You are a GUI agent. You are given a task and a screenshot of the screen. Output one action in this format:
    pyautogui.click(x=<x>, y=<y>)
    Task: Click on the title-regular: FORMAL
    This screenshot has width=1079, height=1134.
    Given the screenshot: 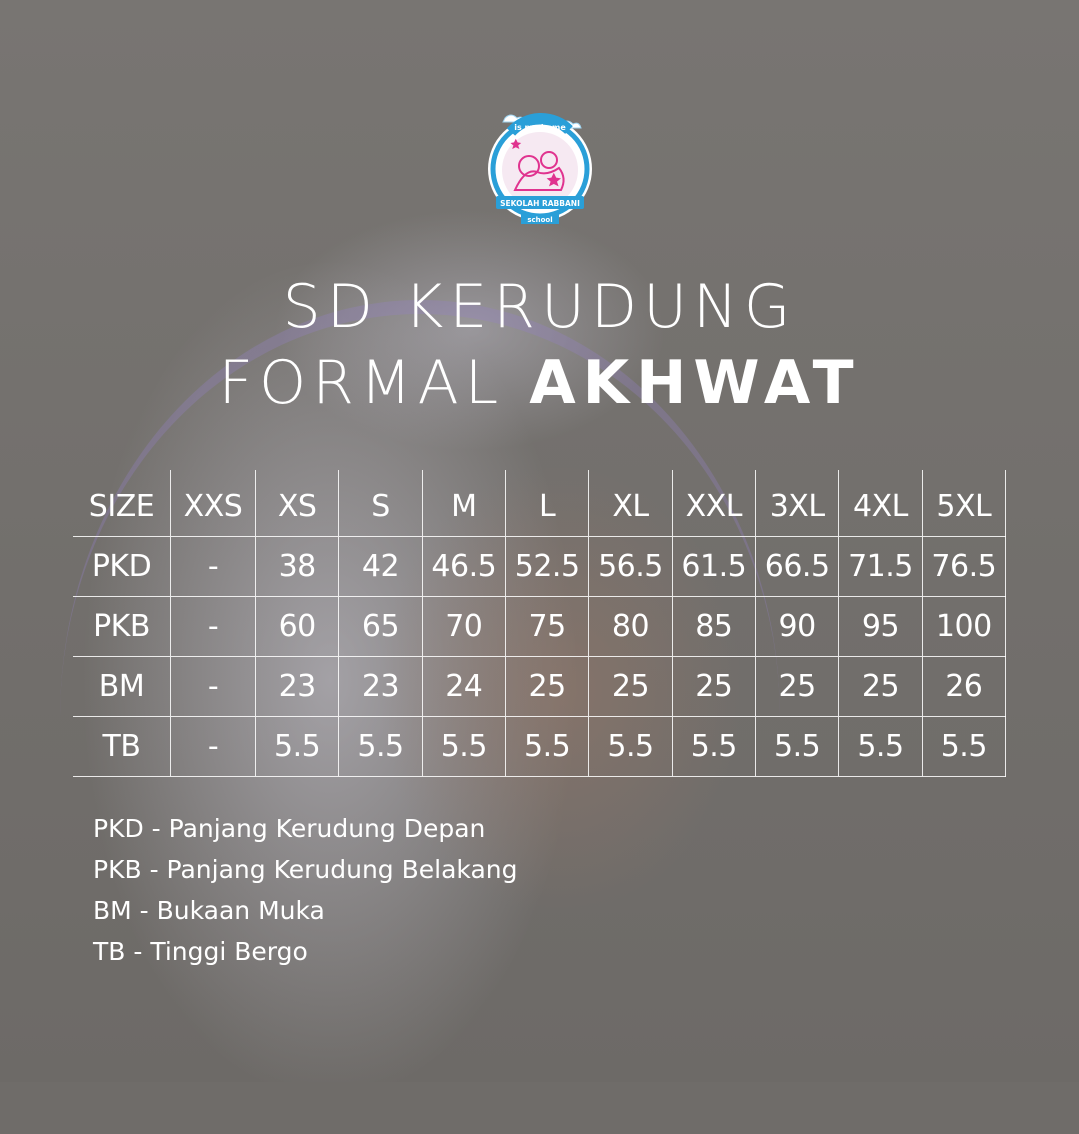 What is the action you would take?
    pyautogui.click(x=361, y=383)
    